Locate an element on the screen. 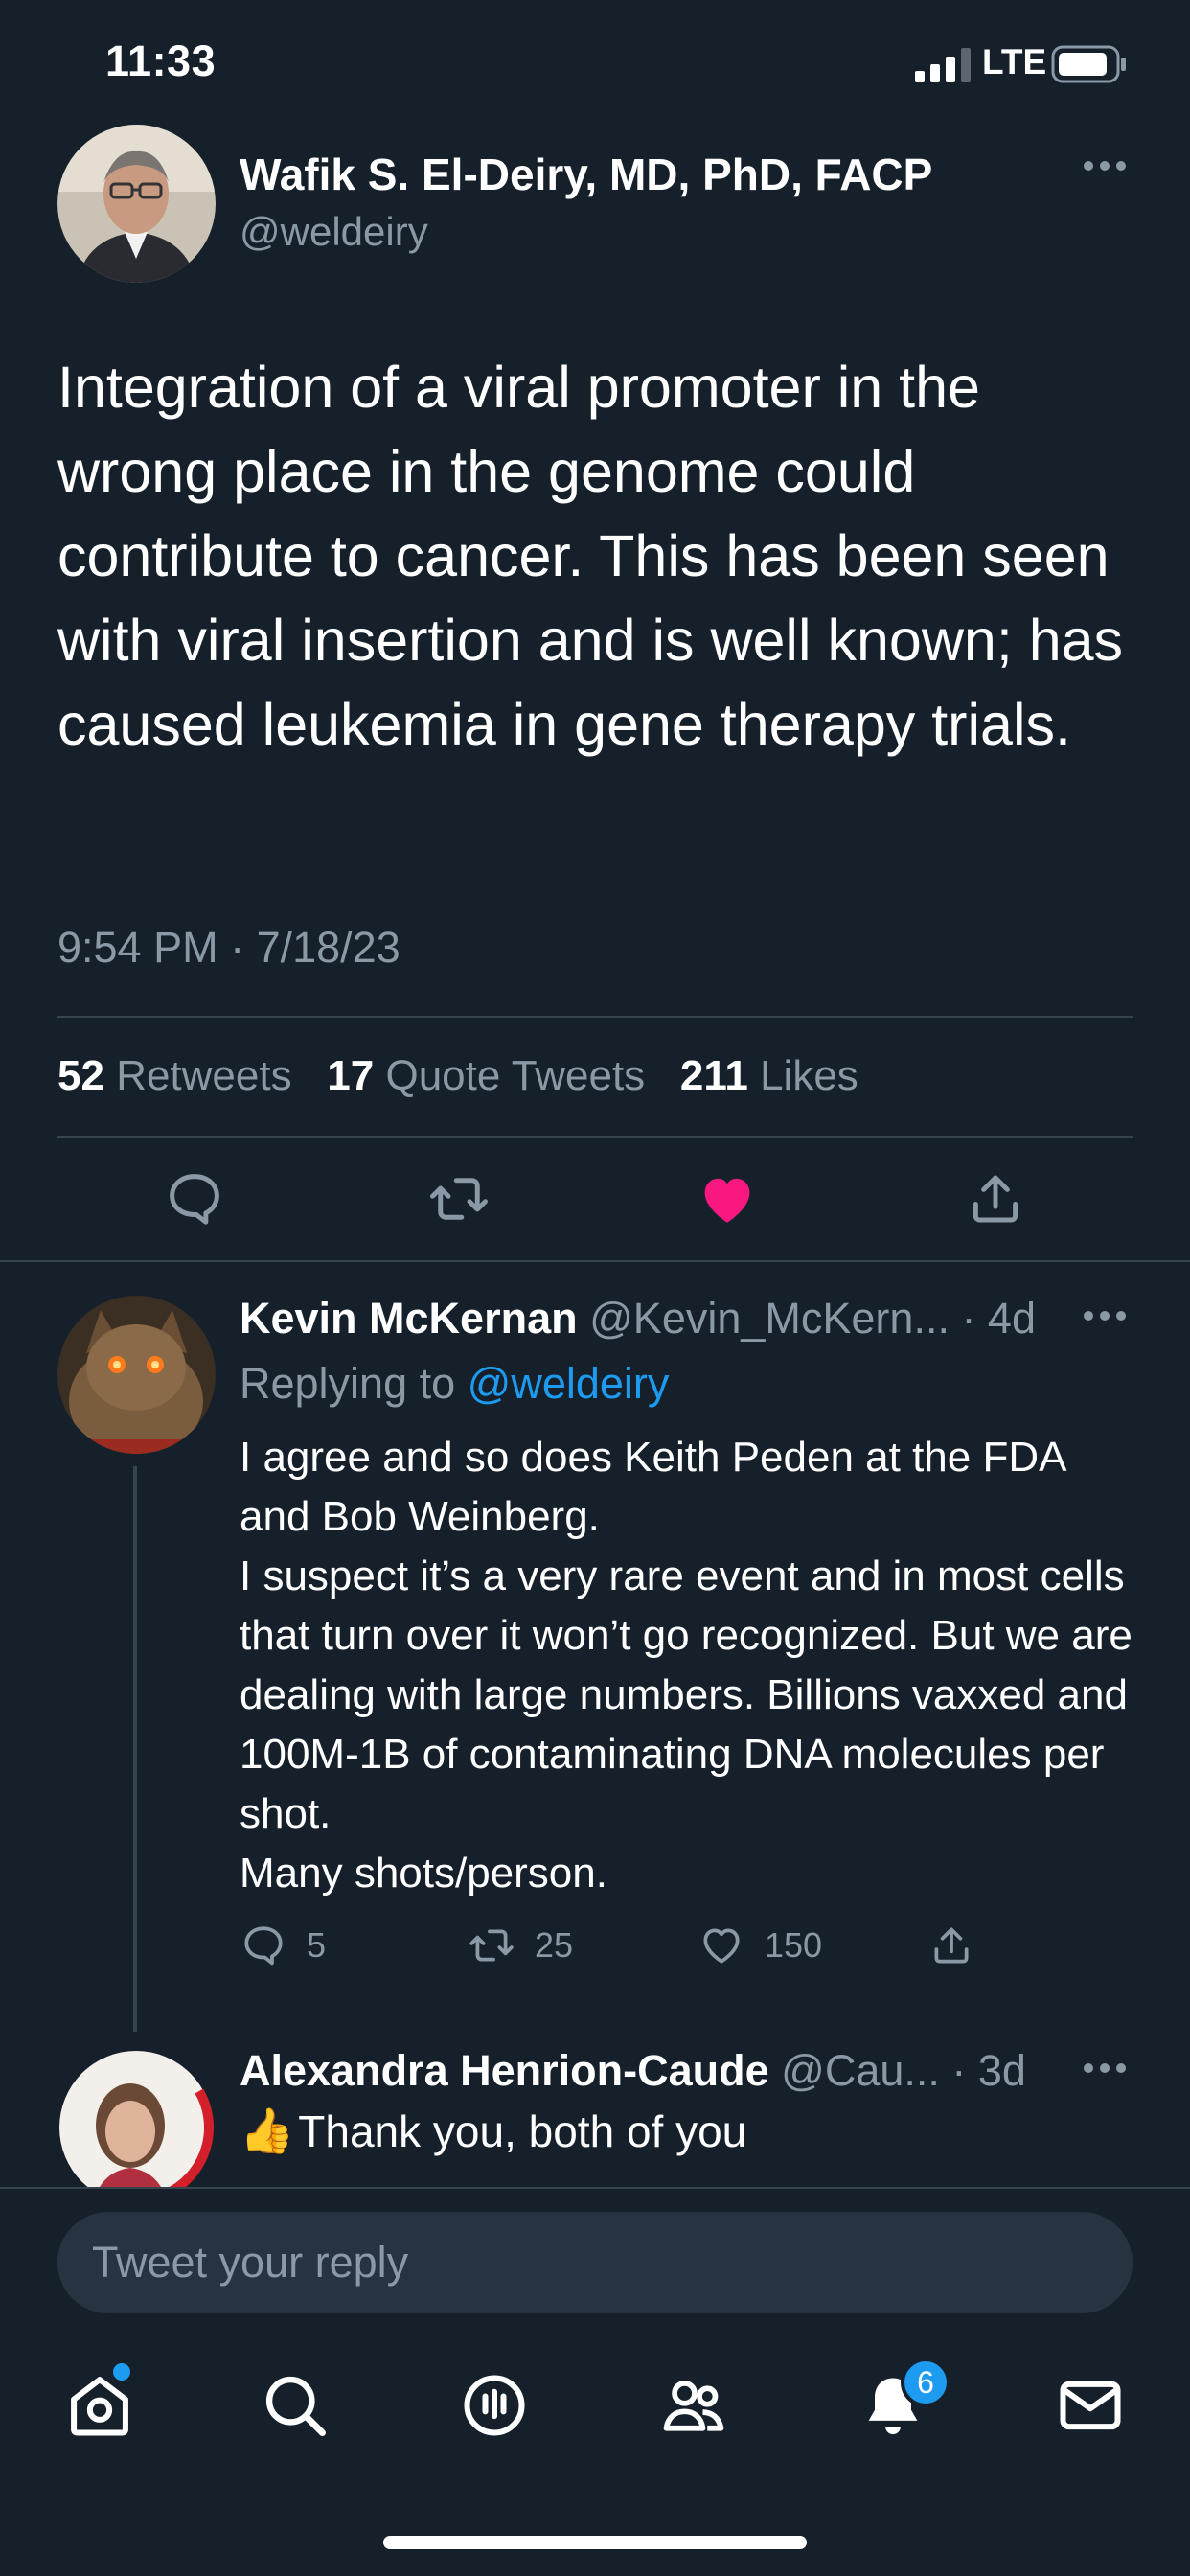  reply-header: Alexandra Henrion-Caude @Cau... · 3d is located at coordinates (633, 2071).